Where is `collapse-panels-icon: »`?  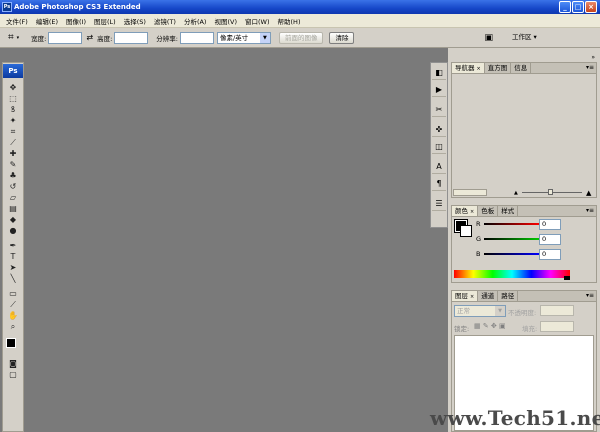 collapse-panels-icon: » is located at coordinates (593, 57).